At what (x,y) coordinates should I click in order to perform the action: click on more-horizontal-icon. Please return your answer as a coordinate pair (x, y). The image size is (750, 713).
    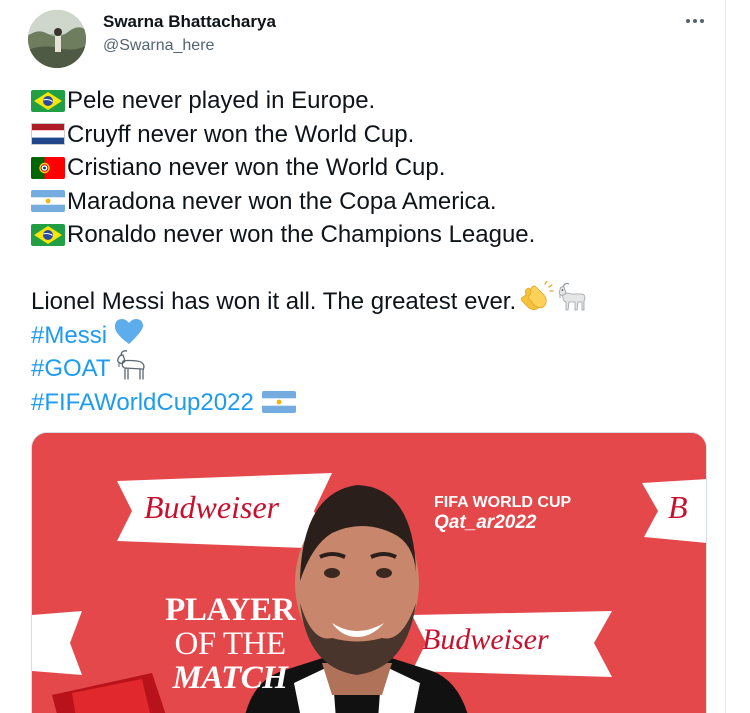
    Looking at the image, I should click on (695, 20).